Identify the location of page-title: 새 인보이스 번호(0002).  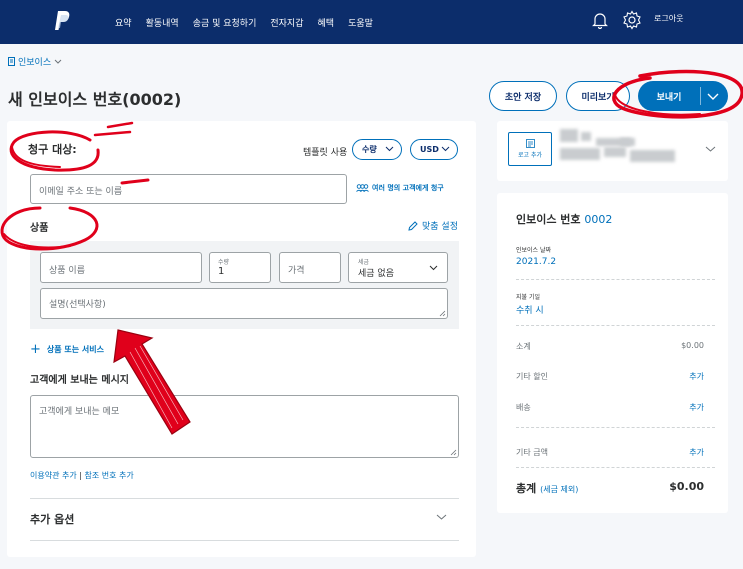
(95, 99).